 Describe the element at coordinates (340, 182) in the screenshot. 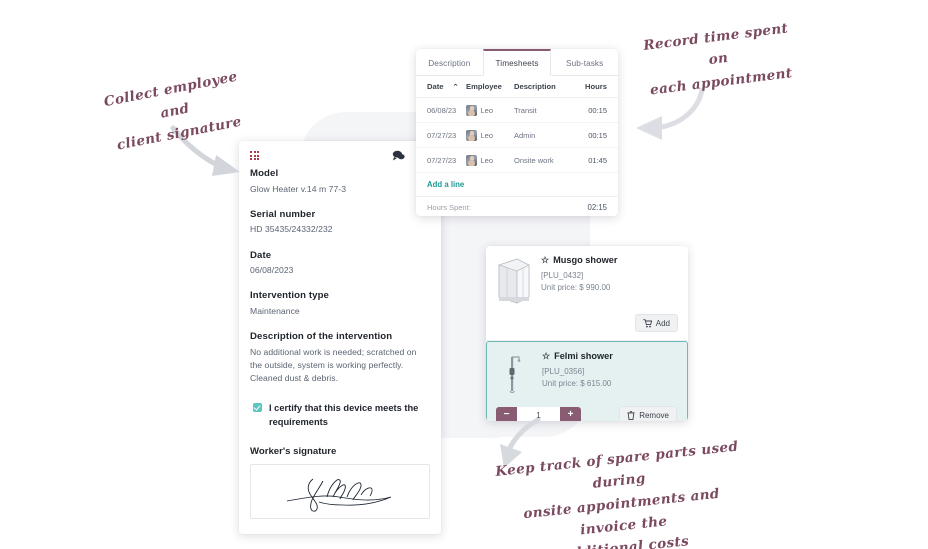

I see `field-model: Model Glow Heater v.14 m 77-3` at that location.